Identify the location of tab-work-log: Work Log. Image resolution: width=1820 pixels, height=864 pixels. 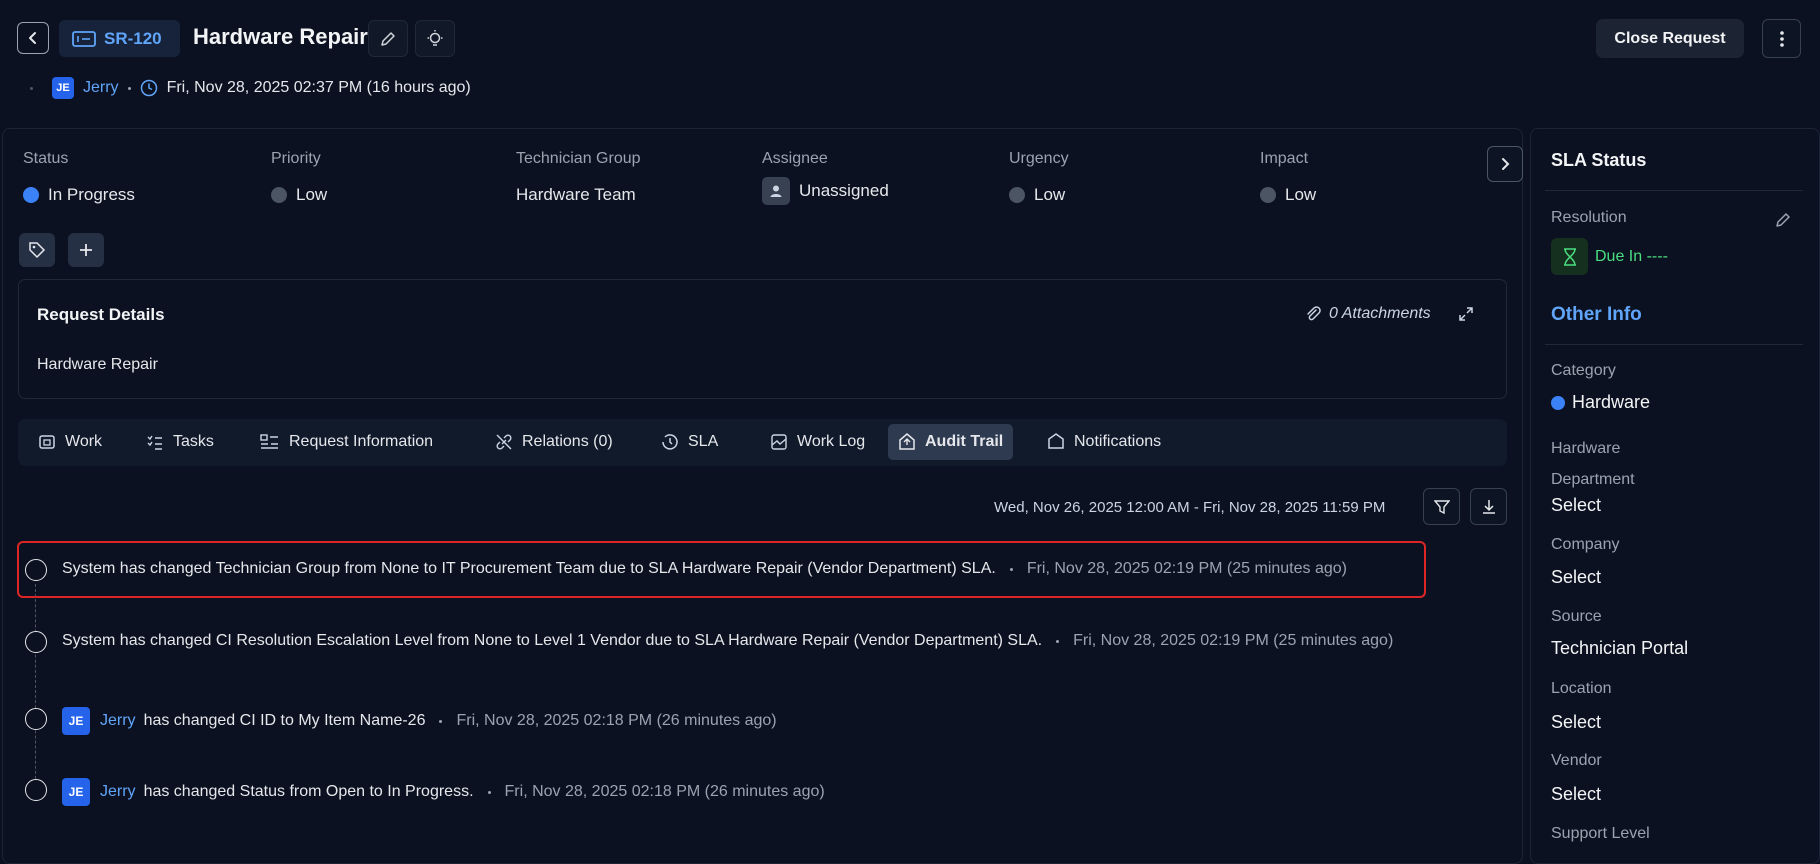
(817, 442).